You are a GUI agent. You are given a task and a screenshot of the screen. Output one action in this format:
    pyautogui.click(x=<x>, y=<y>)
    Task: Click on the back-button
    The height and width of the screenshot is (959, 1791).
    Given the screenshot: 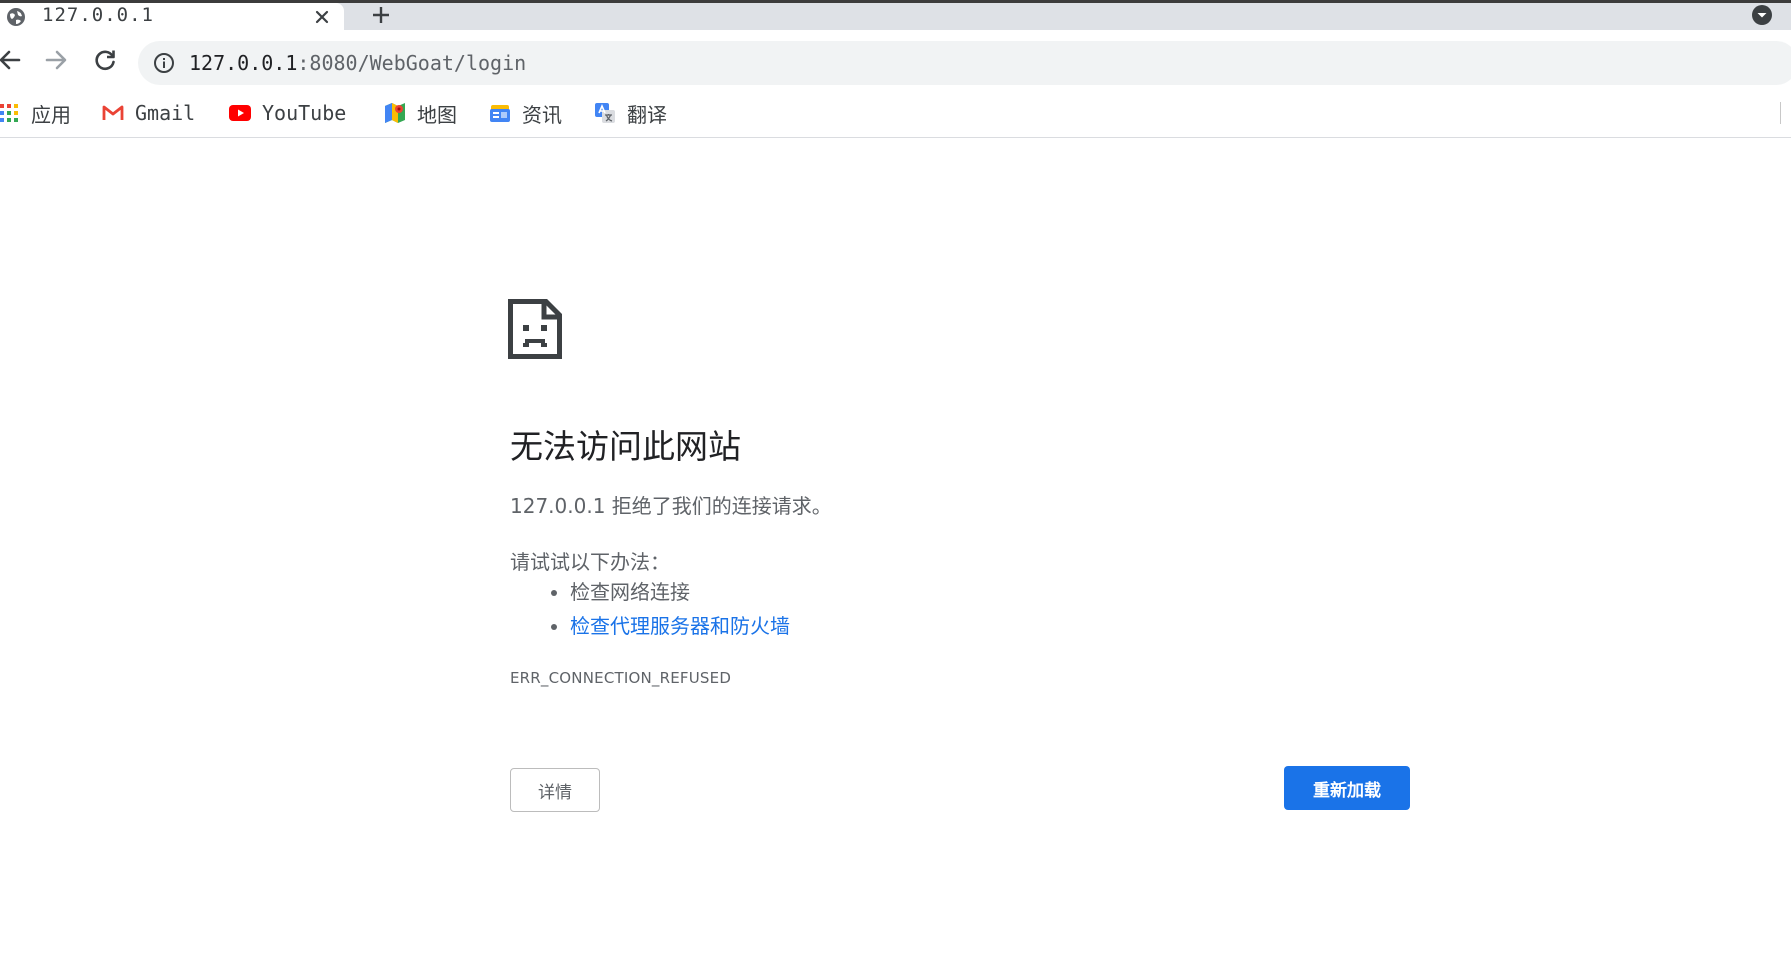 What is the action you would take?
    pyautogui.click(x=13, y=62)
    